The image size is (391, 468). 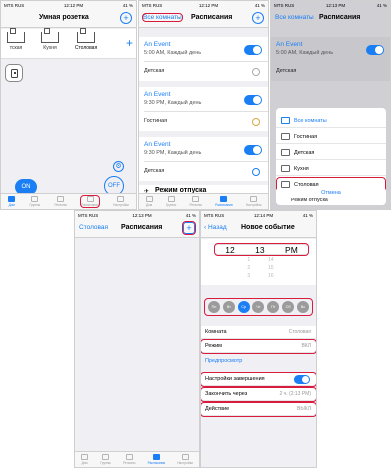 I want to click on status-bar: MTS RUS 12:12 PM 41 %, so click(x=68, y=5).